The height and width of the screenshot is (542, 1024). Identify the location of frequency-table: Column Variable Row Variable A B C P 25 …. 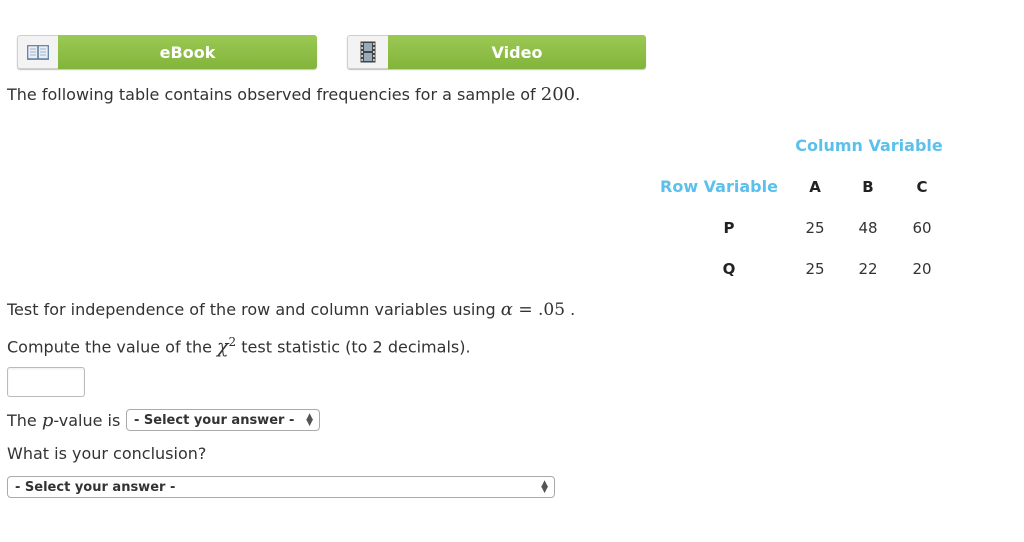
(805, 207).